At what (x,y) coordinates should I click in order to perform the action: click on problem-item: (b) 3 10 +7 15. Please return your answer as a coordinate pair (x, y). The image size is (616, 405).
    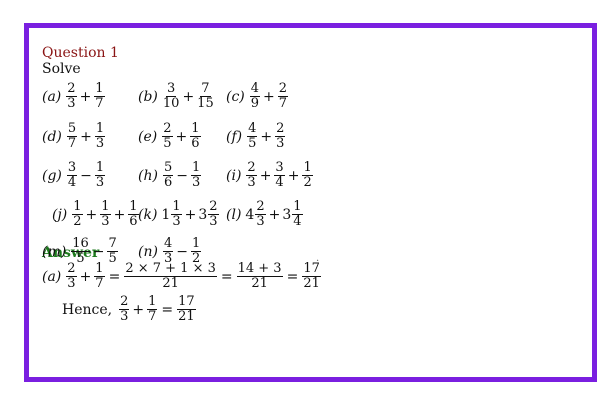
    Looking at the image, I should click on (176, 95).